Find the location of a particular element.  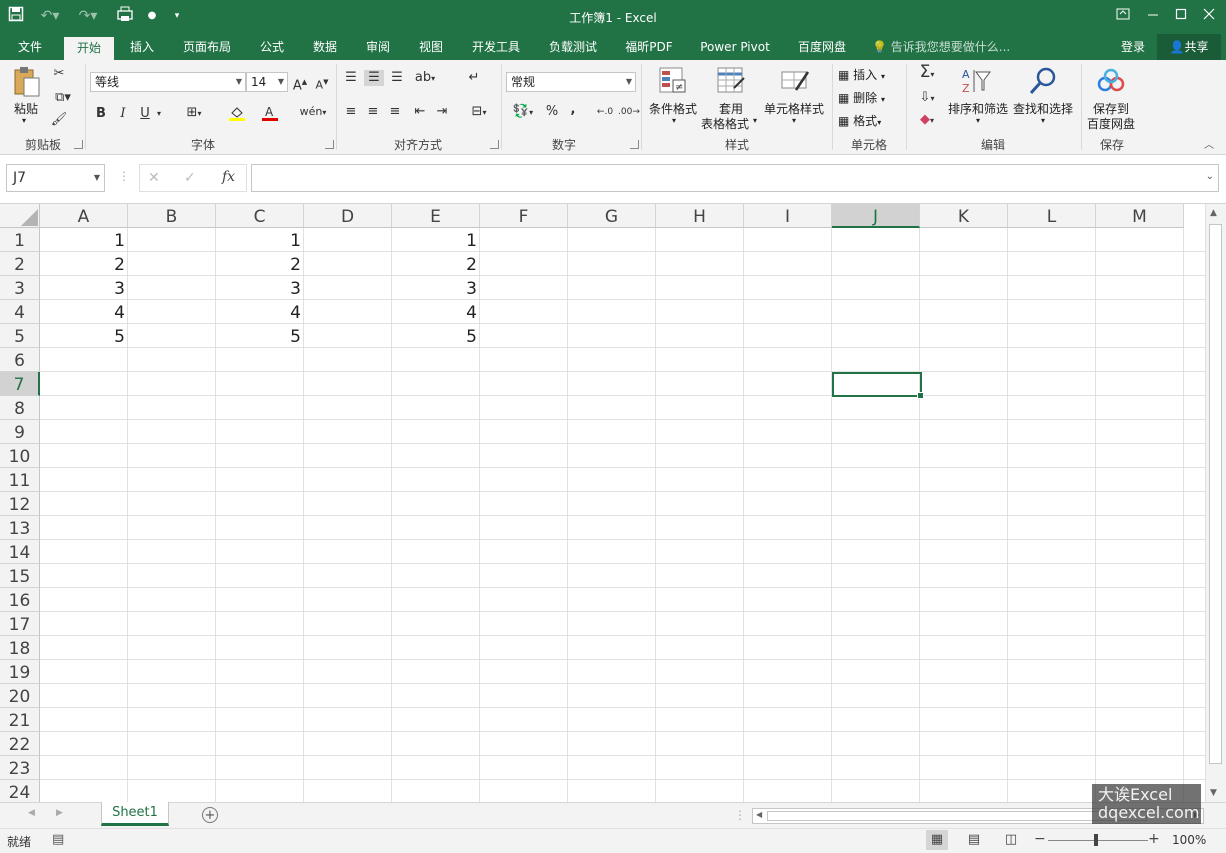

scroll-down-icon: ▼ is located at coordinates (1213, 793).